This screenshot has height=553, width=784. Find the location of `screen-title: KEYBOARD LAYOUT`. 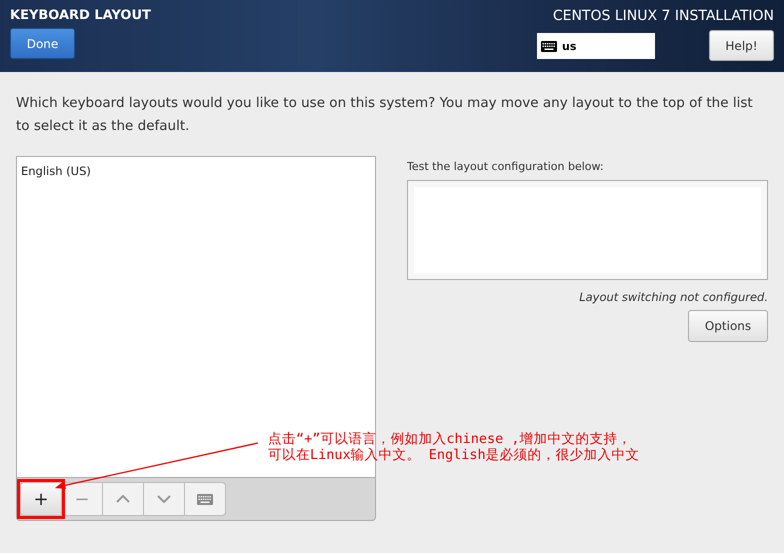

screen-title: KEYBOARD LAYOUT is located at coordinates (80, 15).